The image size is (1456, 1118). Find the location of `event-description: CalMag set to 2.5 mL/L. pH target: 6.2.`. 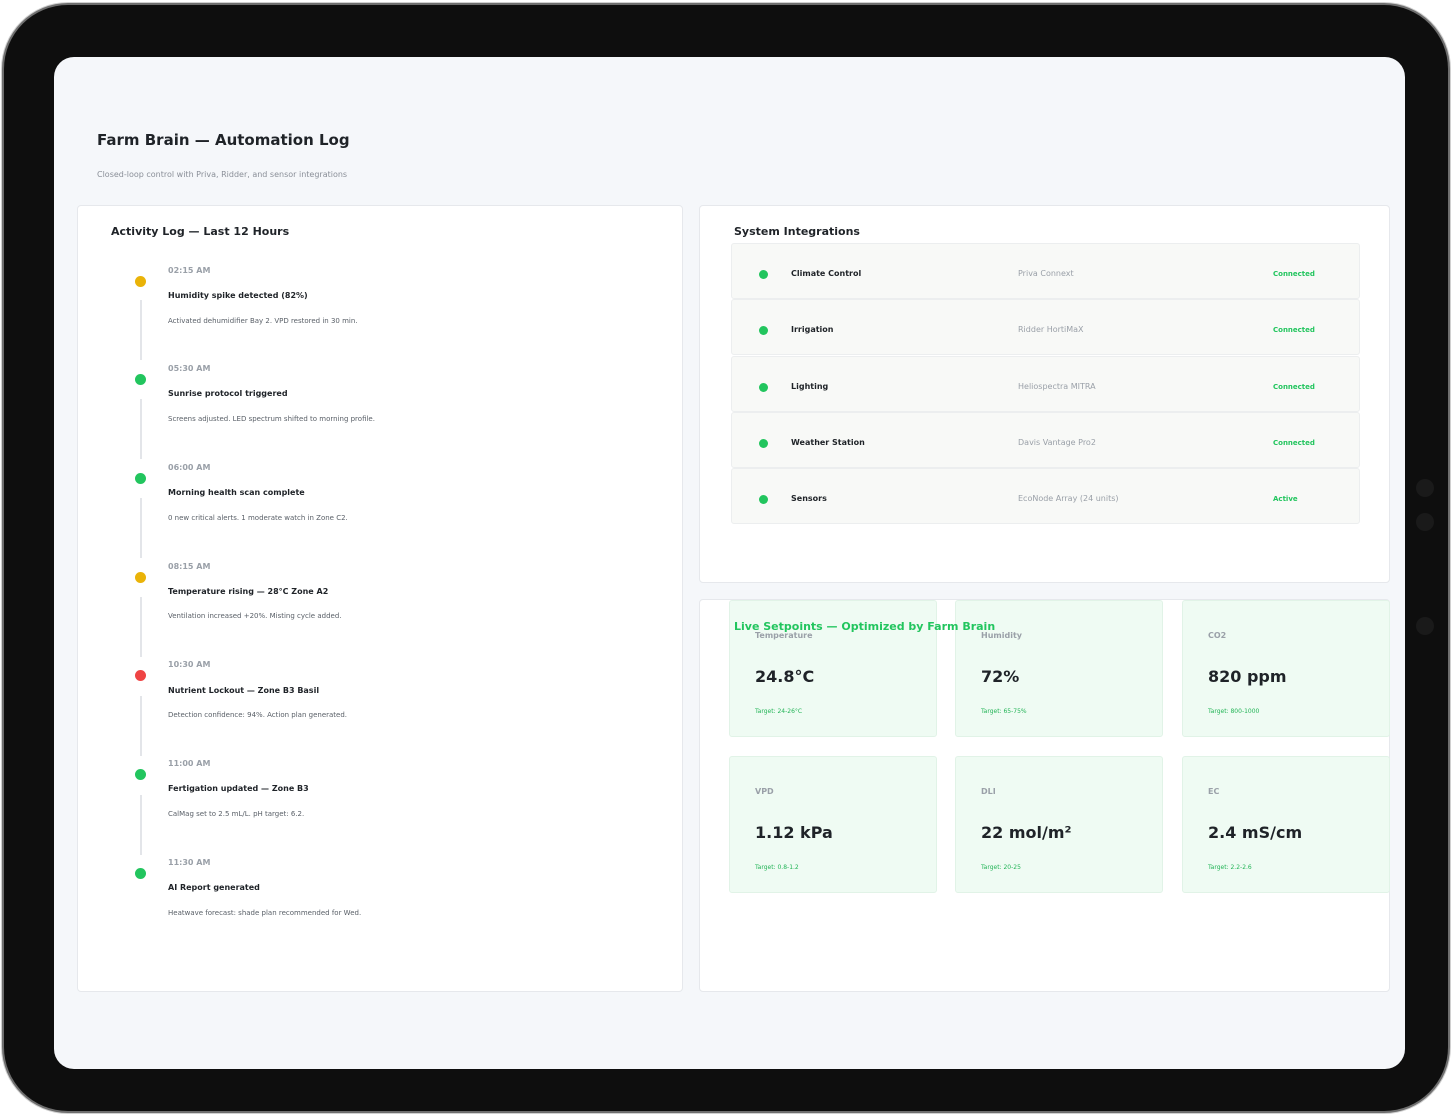

event-description: CalMag set to 2.5 mL/L. pH target: 6.2. is located at coordinates (236, 814).